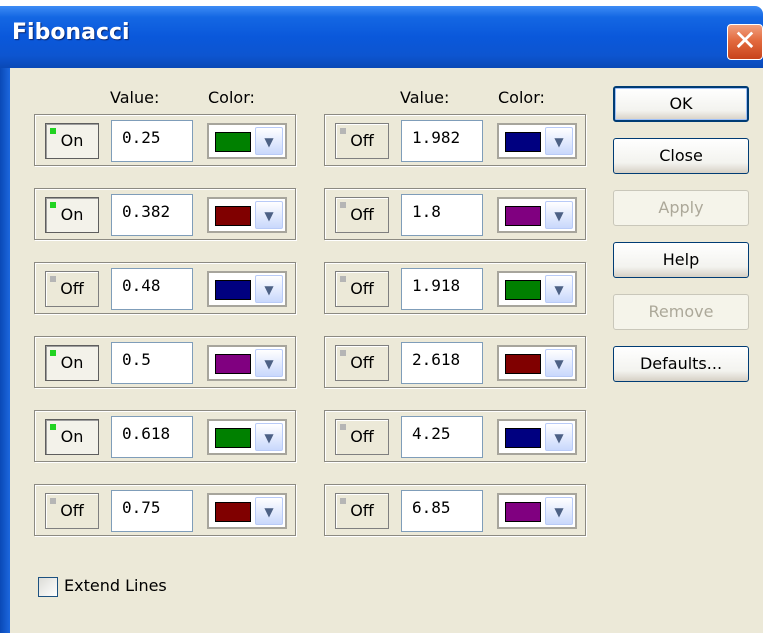  Describe the element at coordinates (442, 215) in the screenshot. I see `level-value-input: 1.8` at that location.